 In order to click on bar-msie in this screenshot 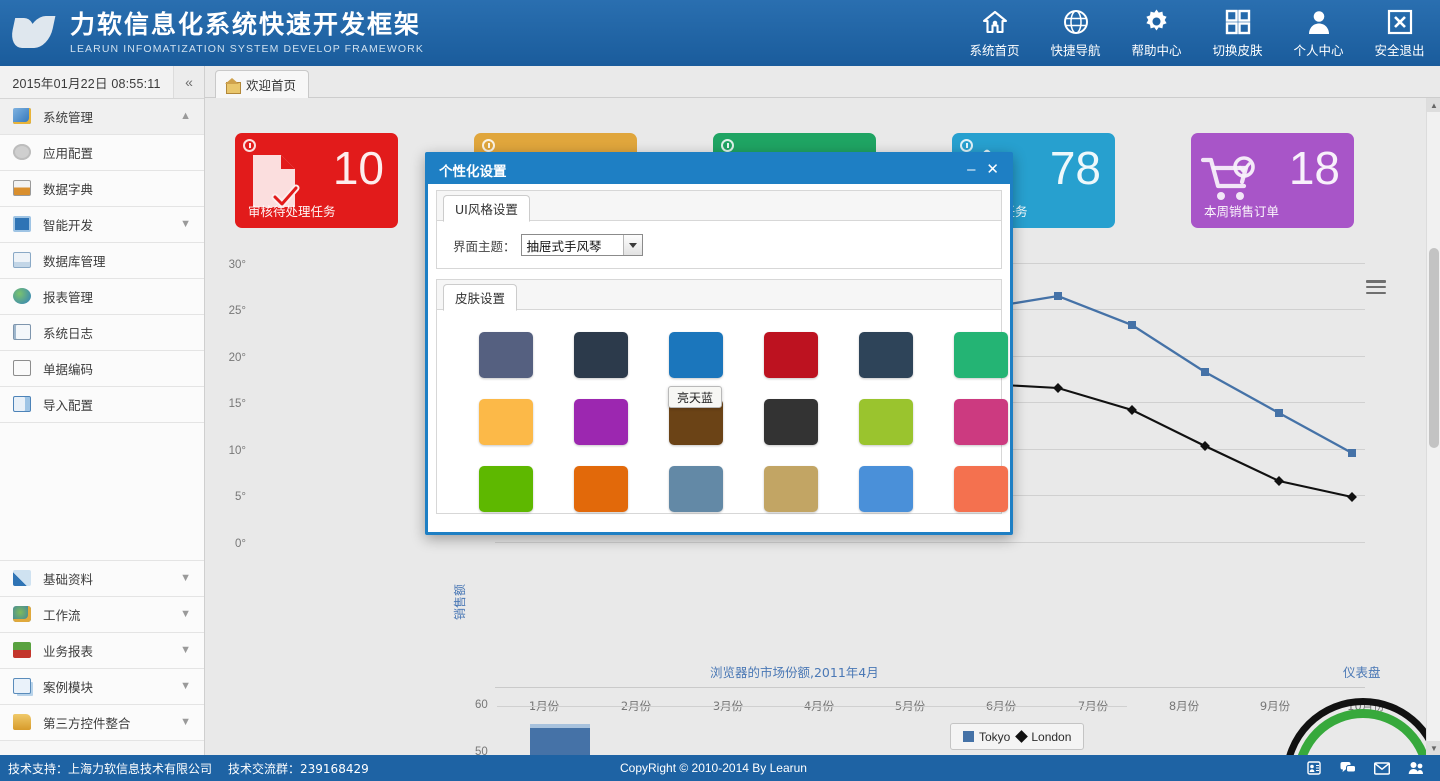, I will do `click(560, 739)`.